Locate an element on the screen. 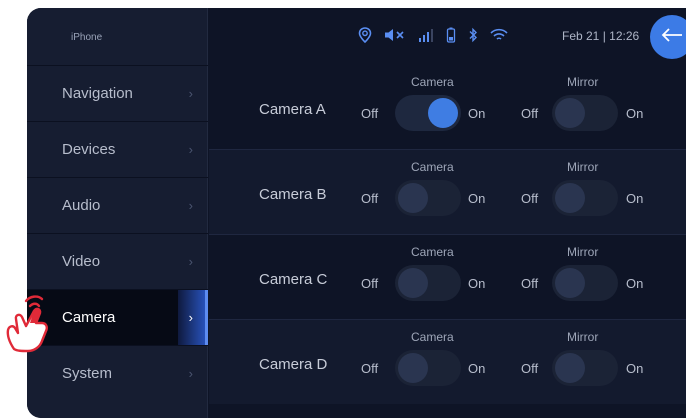  camera-row: Camera A Camera Off On Mirror Off On is located at coordinates (447, 107).